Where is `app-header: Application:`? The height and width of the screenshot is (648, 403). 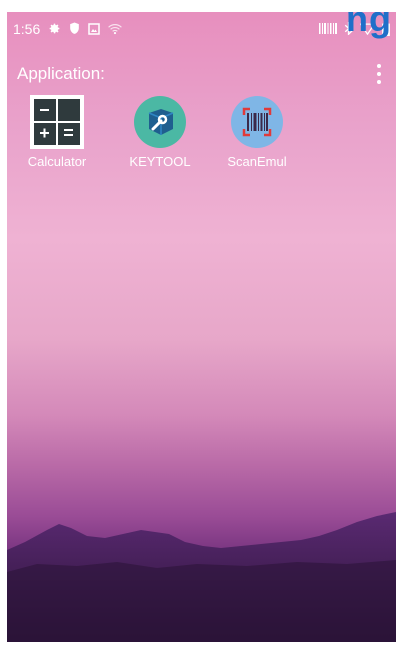
app-header: Application: is located at coordinates (201, 75).